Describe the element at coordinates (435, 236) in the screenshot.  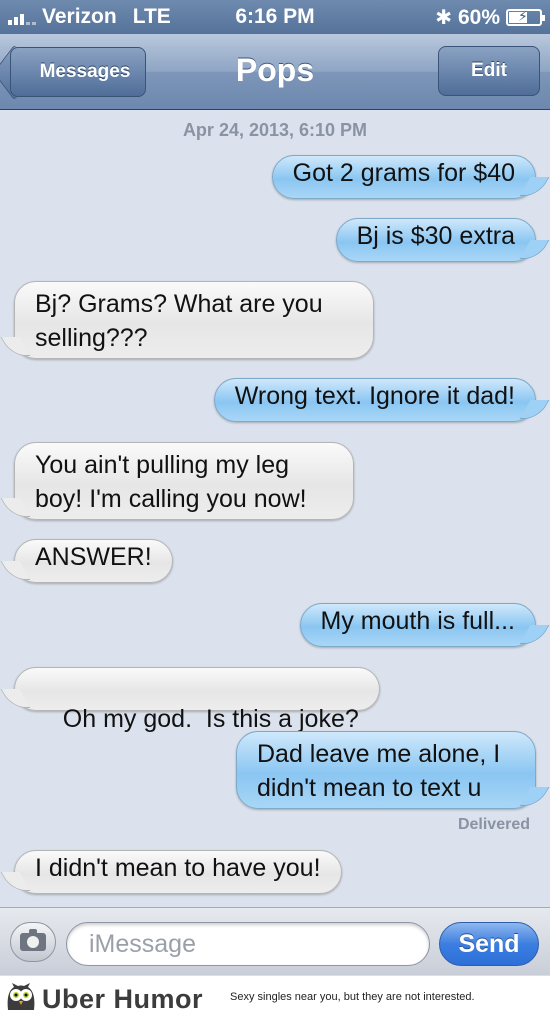
I see `message-text: Bj is $30 extra` at that location.